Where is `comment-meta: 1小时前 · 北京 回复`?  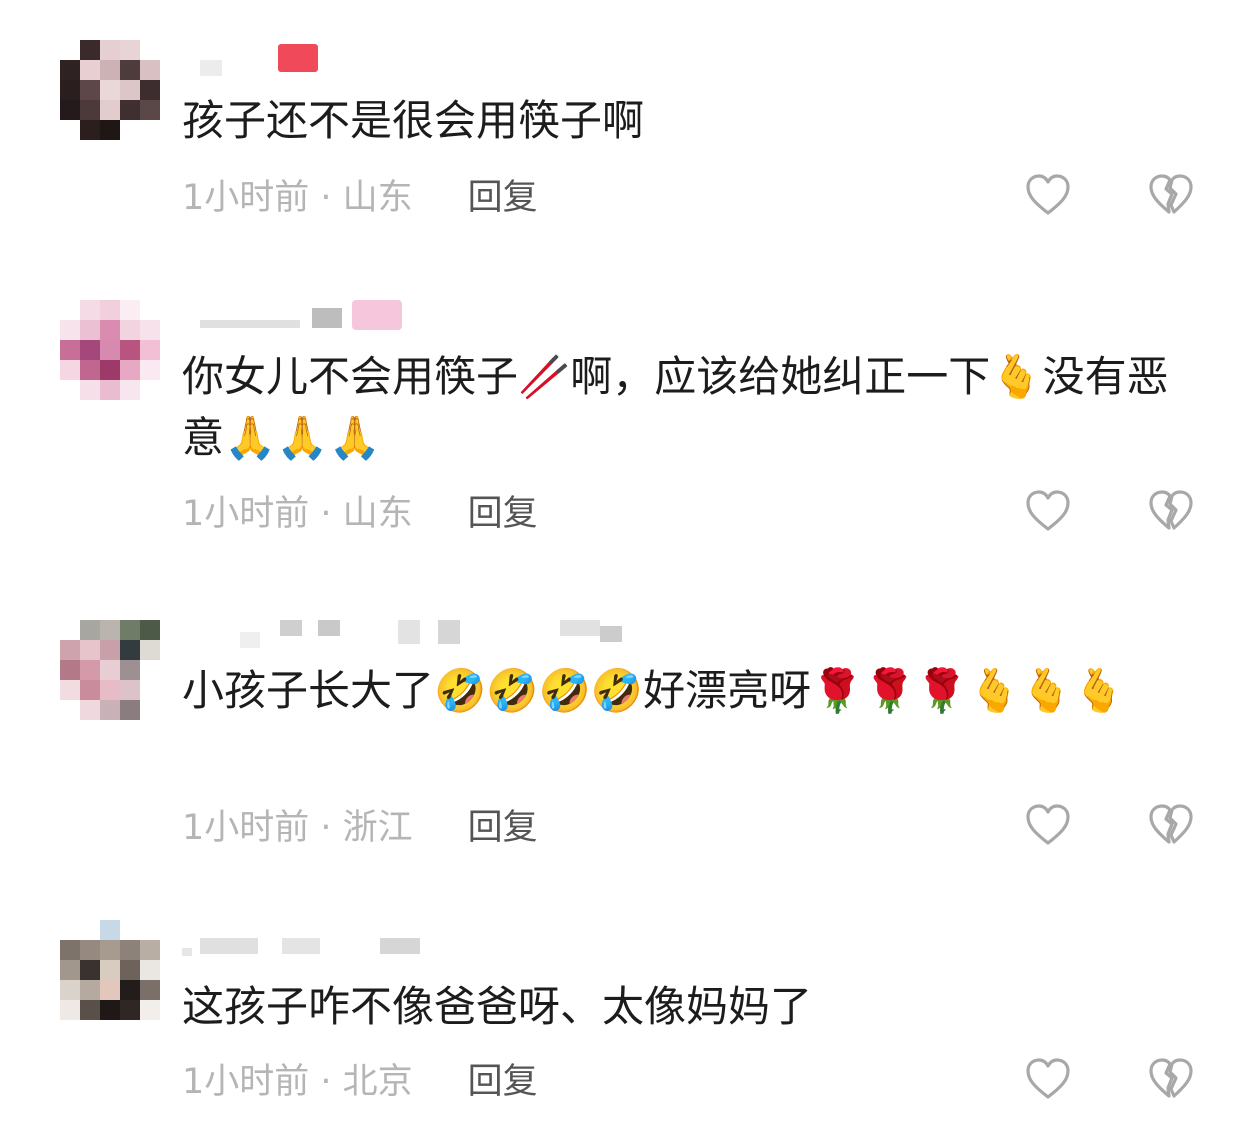
comment-meta: 1小时前 · 北京 回复 is located at coordinates (360, 1079).